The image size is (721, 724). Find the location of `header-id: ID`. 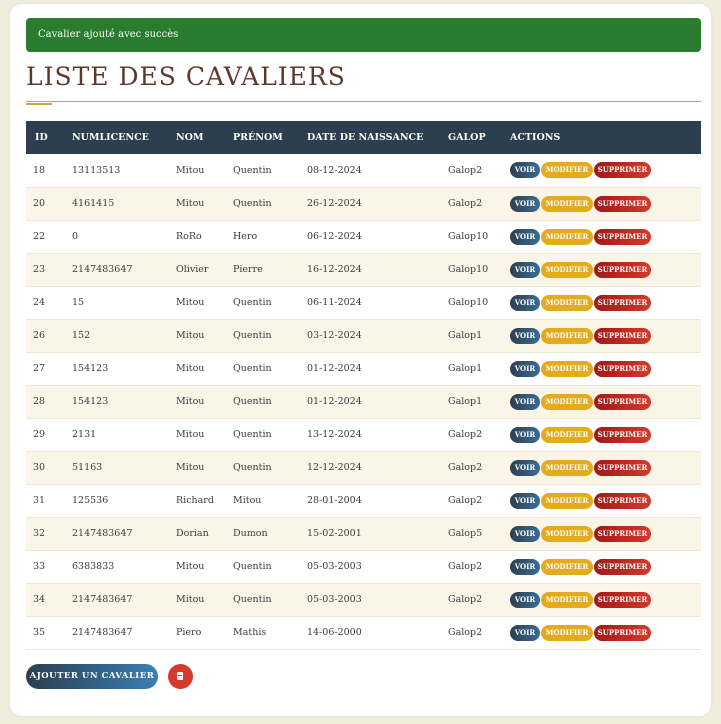

header-id: ID is located at coordinates (41, 137).